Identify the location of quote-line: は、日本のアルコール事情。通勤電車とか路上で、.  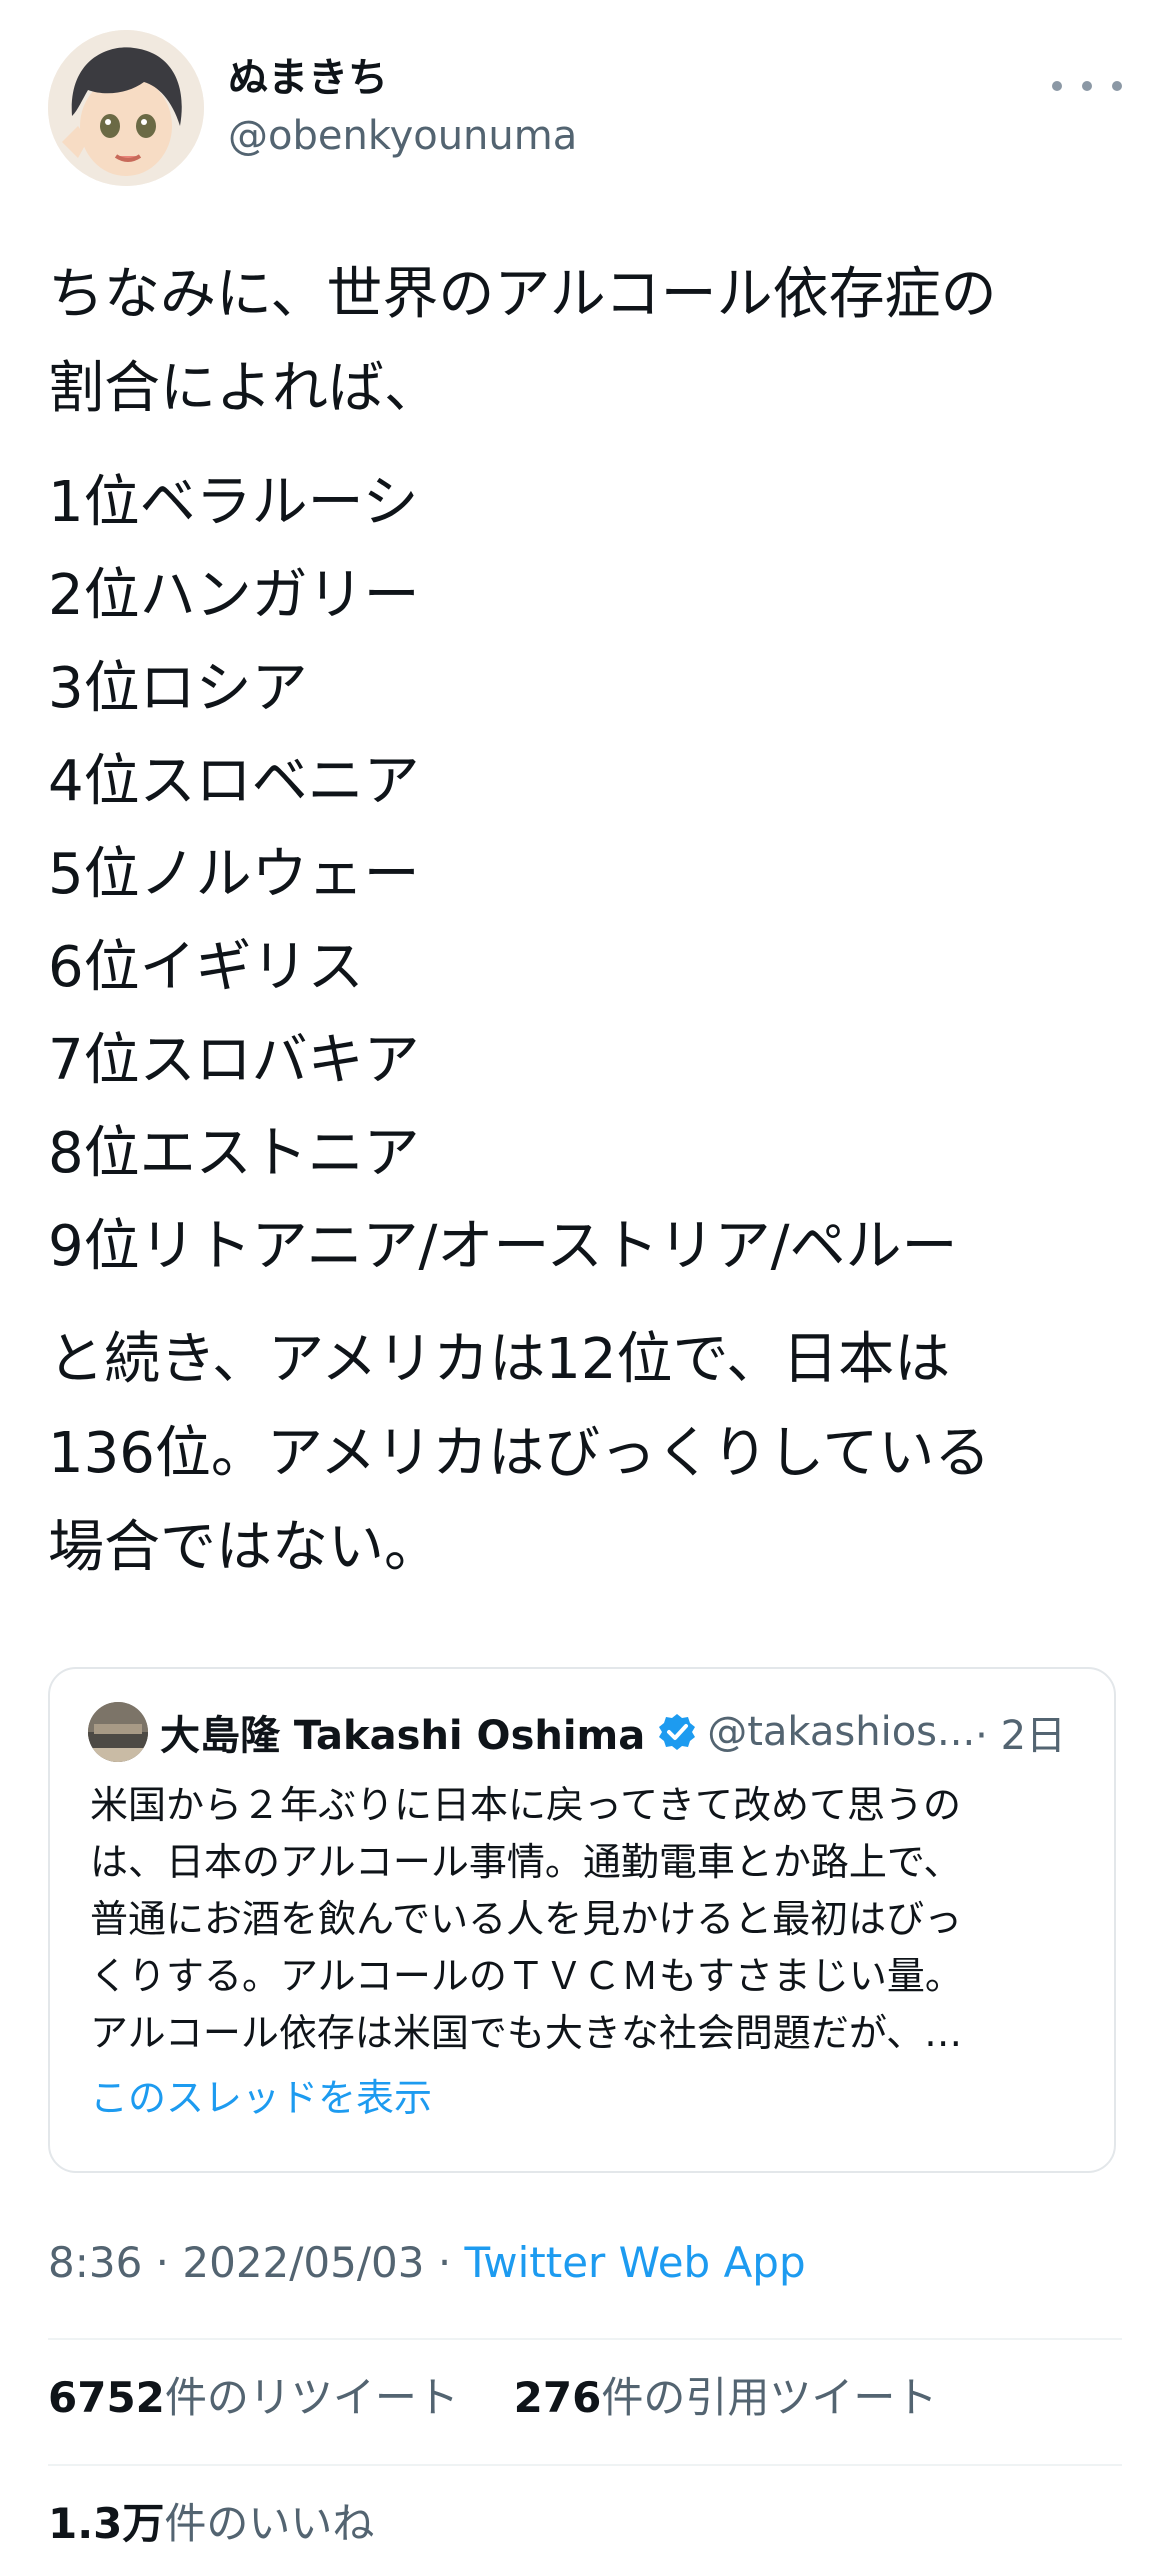
(526, 1862).